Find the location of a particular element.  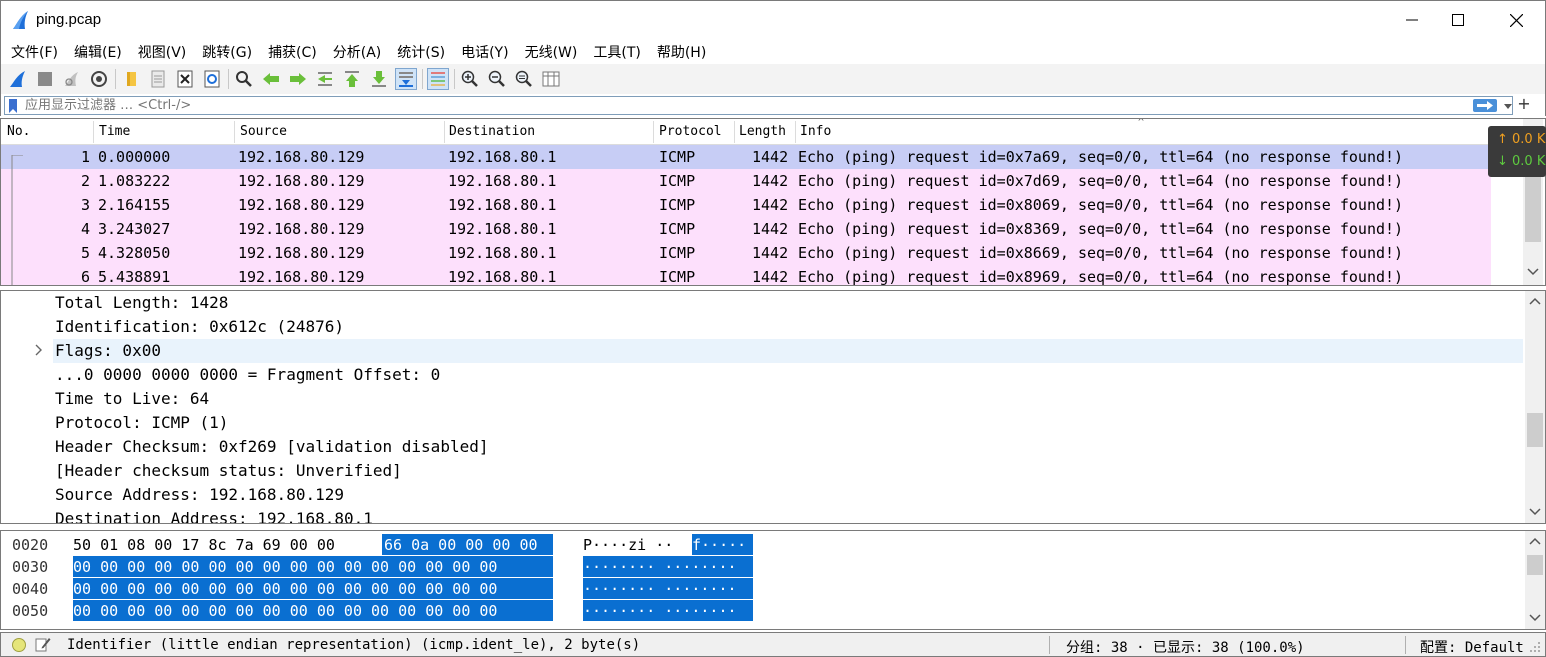

maximize-button is located at coordinates (1458, 20).